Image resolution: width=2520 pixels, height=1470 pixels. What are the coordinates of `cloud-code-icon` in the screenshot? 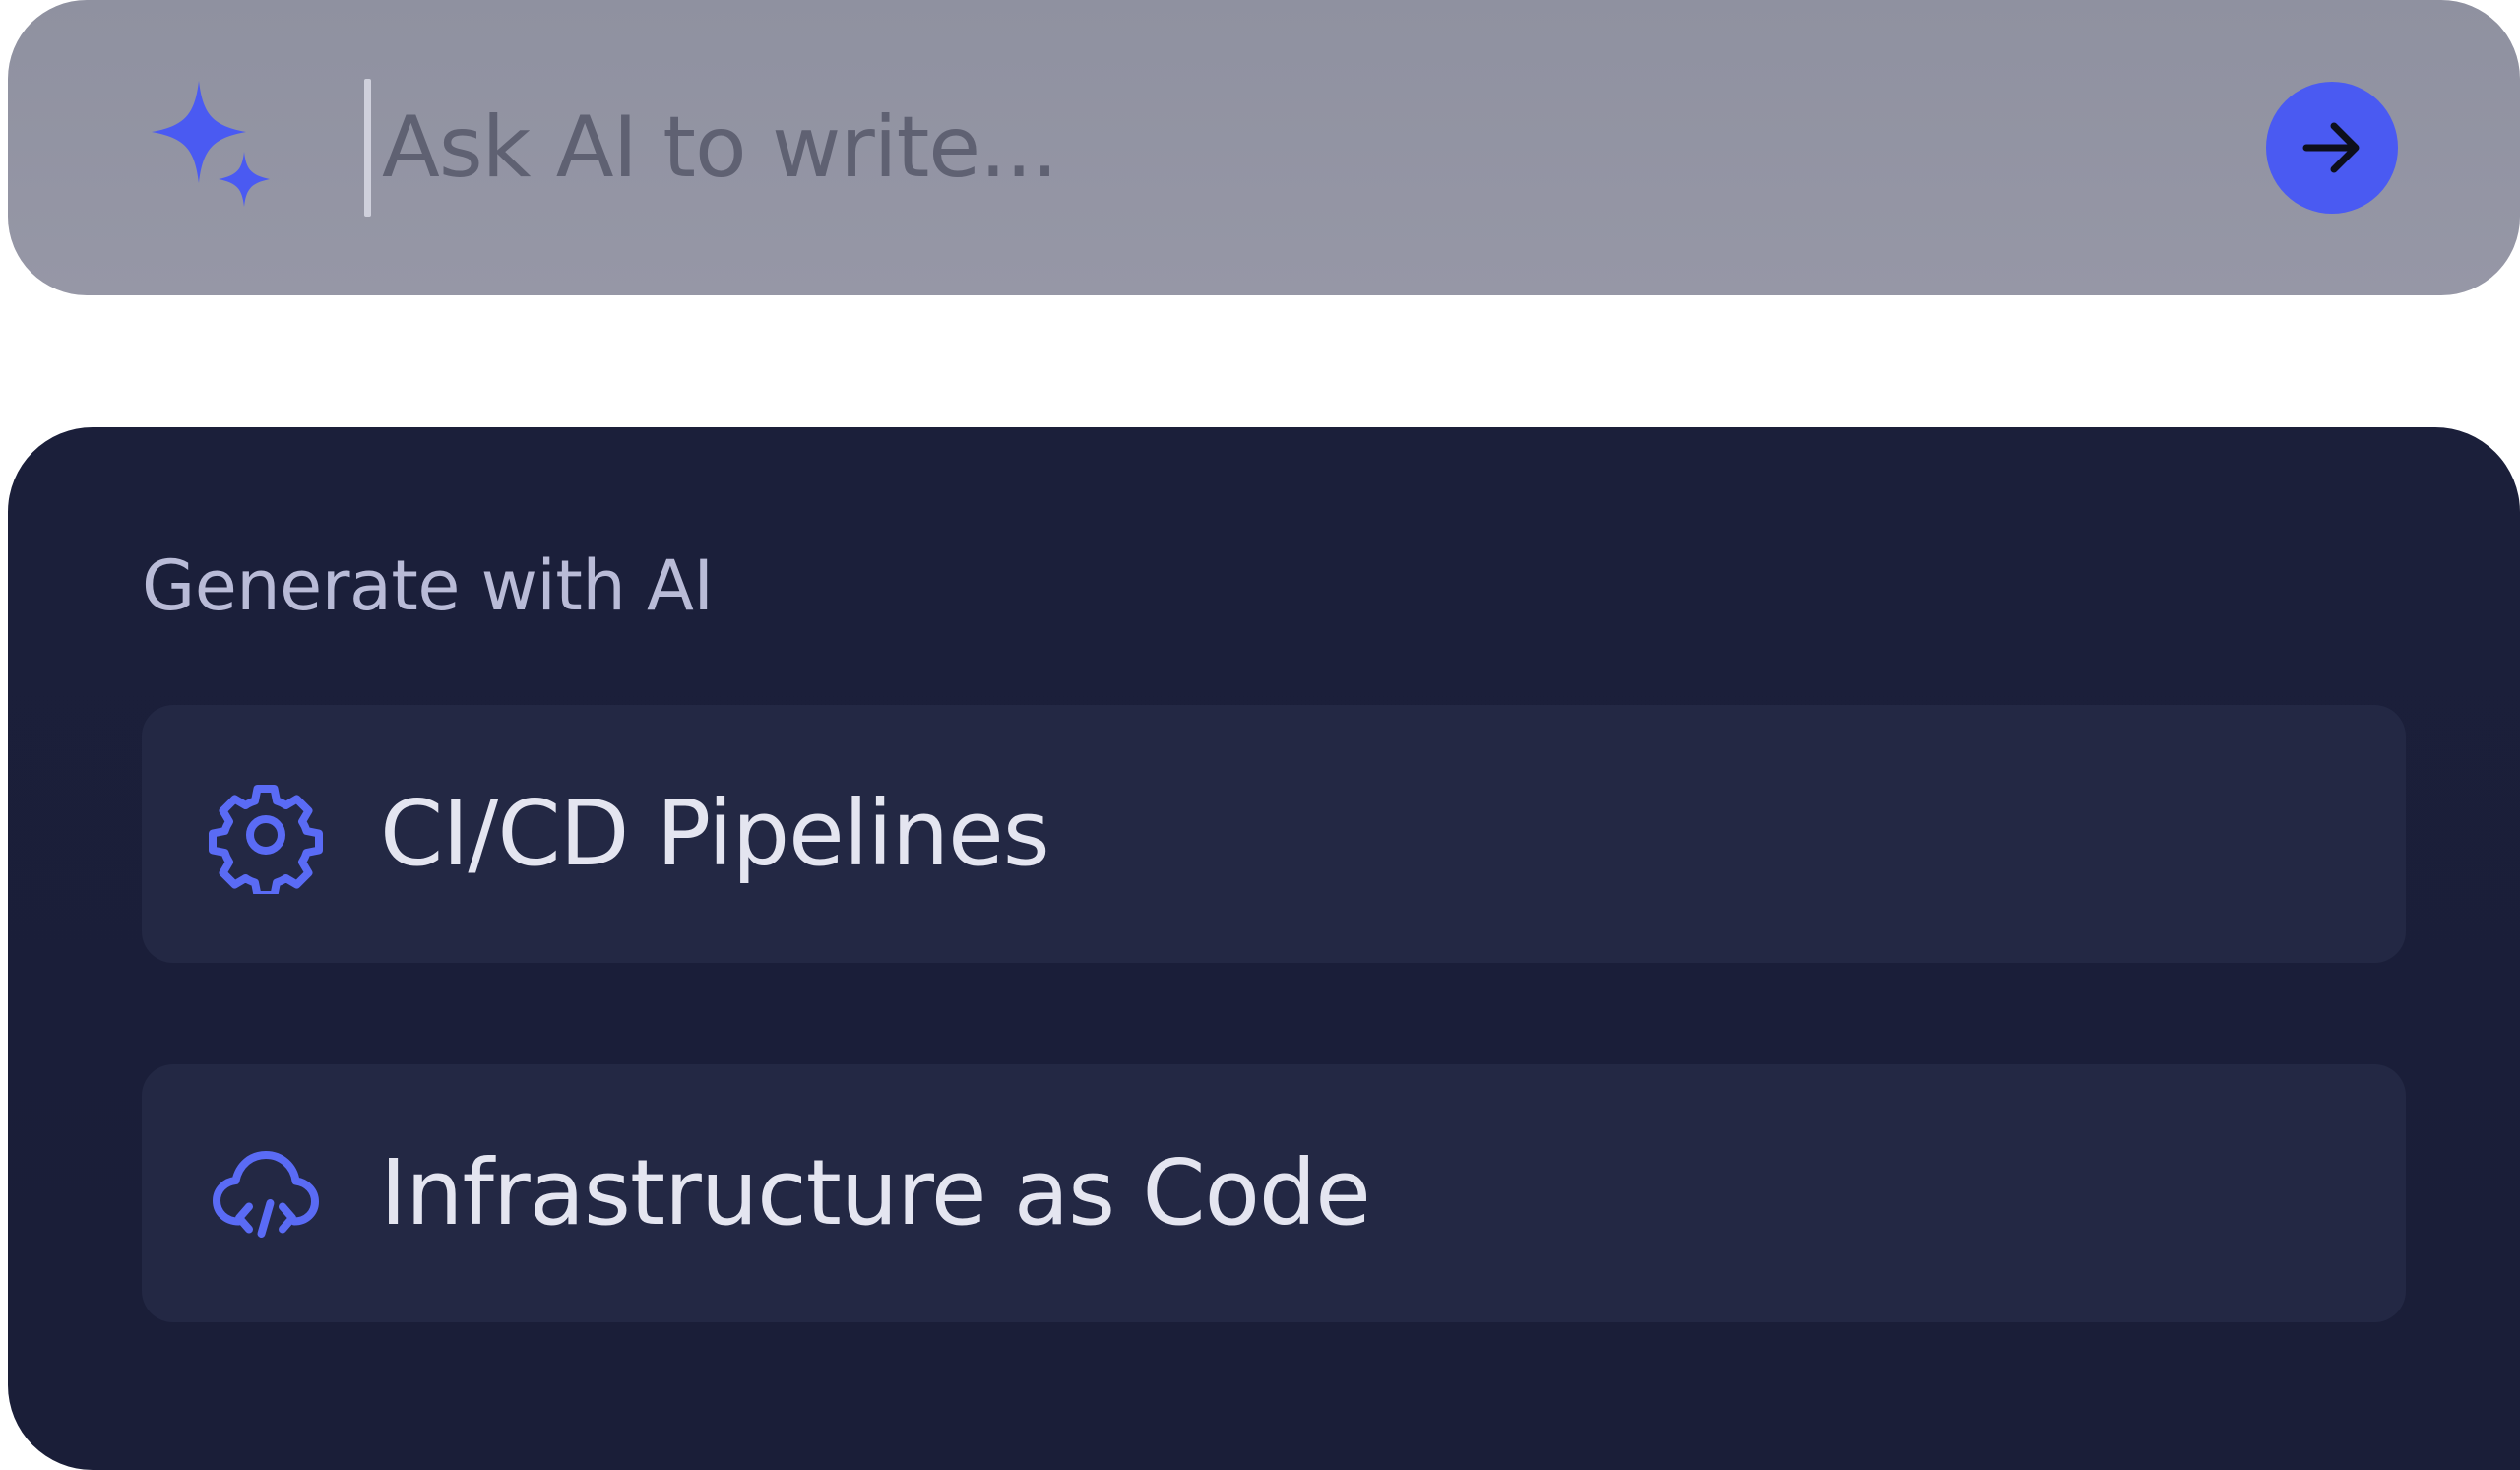 It's located at (266, 1194).